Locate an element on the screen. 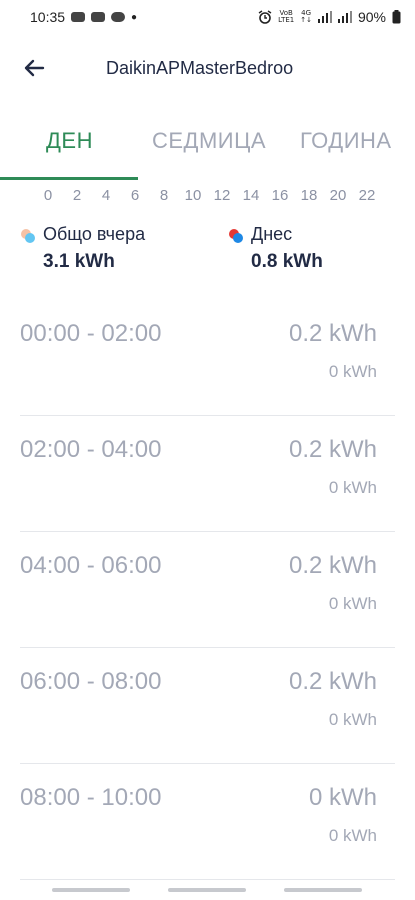 The height and width of the screenshot is (900, 415). network-activity-label: ↑↓ is located at coordinates (306, 20).